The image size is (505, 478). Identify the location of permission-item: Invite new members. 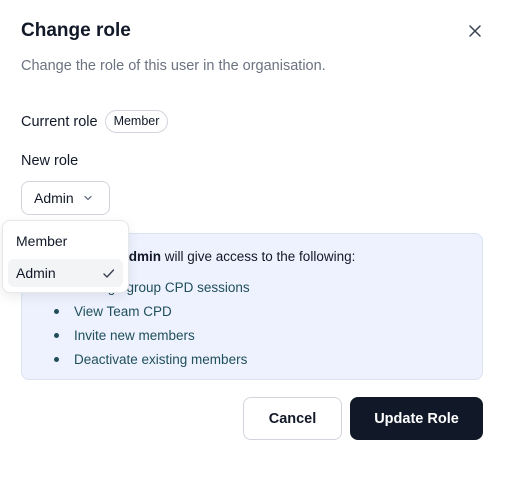
(151, 336).